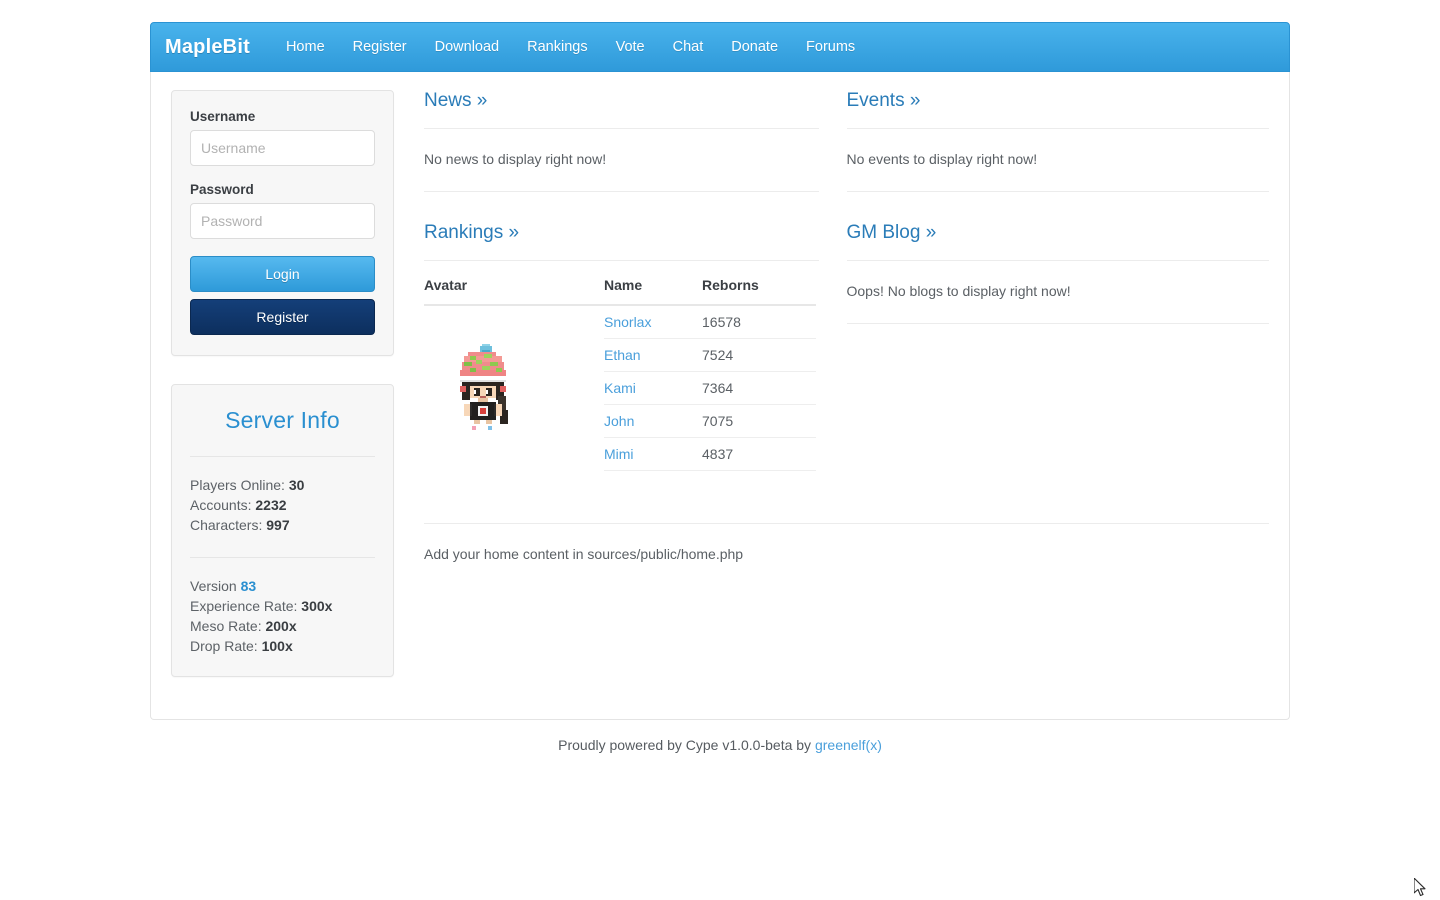 The height and width of the screenshot is (900, 1440). What do you see at coordinates (621, 233) in the screenshot?
I see `rankings-heading: Rankings »` at bounding box center [621, 233].